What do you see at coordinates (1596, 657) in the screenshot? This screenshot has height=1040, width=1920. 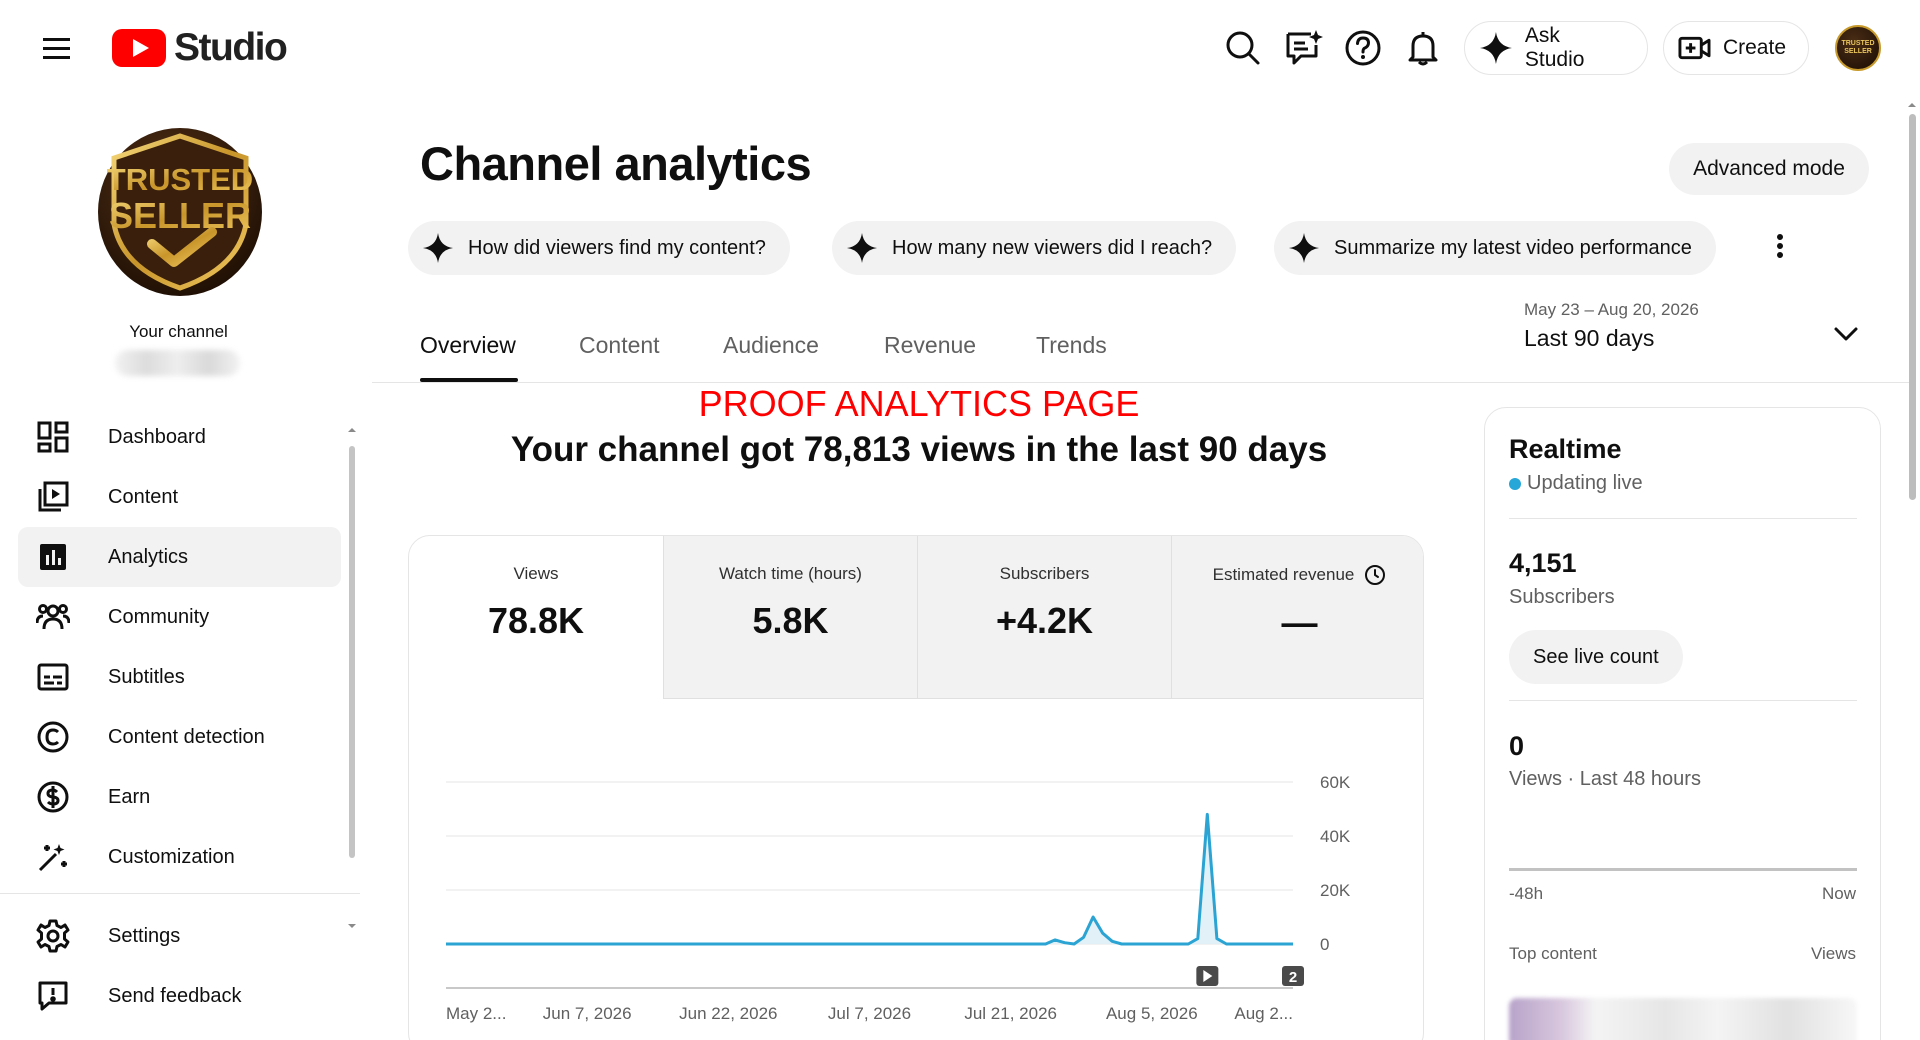 I see `see-live-count-button: See live count` at bounding box center [1596, 657].